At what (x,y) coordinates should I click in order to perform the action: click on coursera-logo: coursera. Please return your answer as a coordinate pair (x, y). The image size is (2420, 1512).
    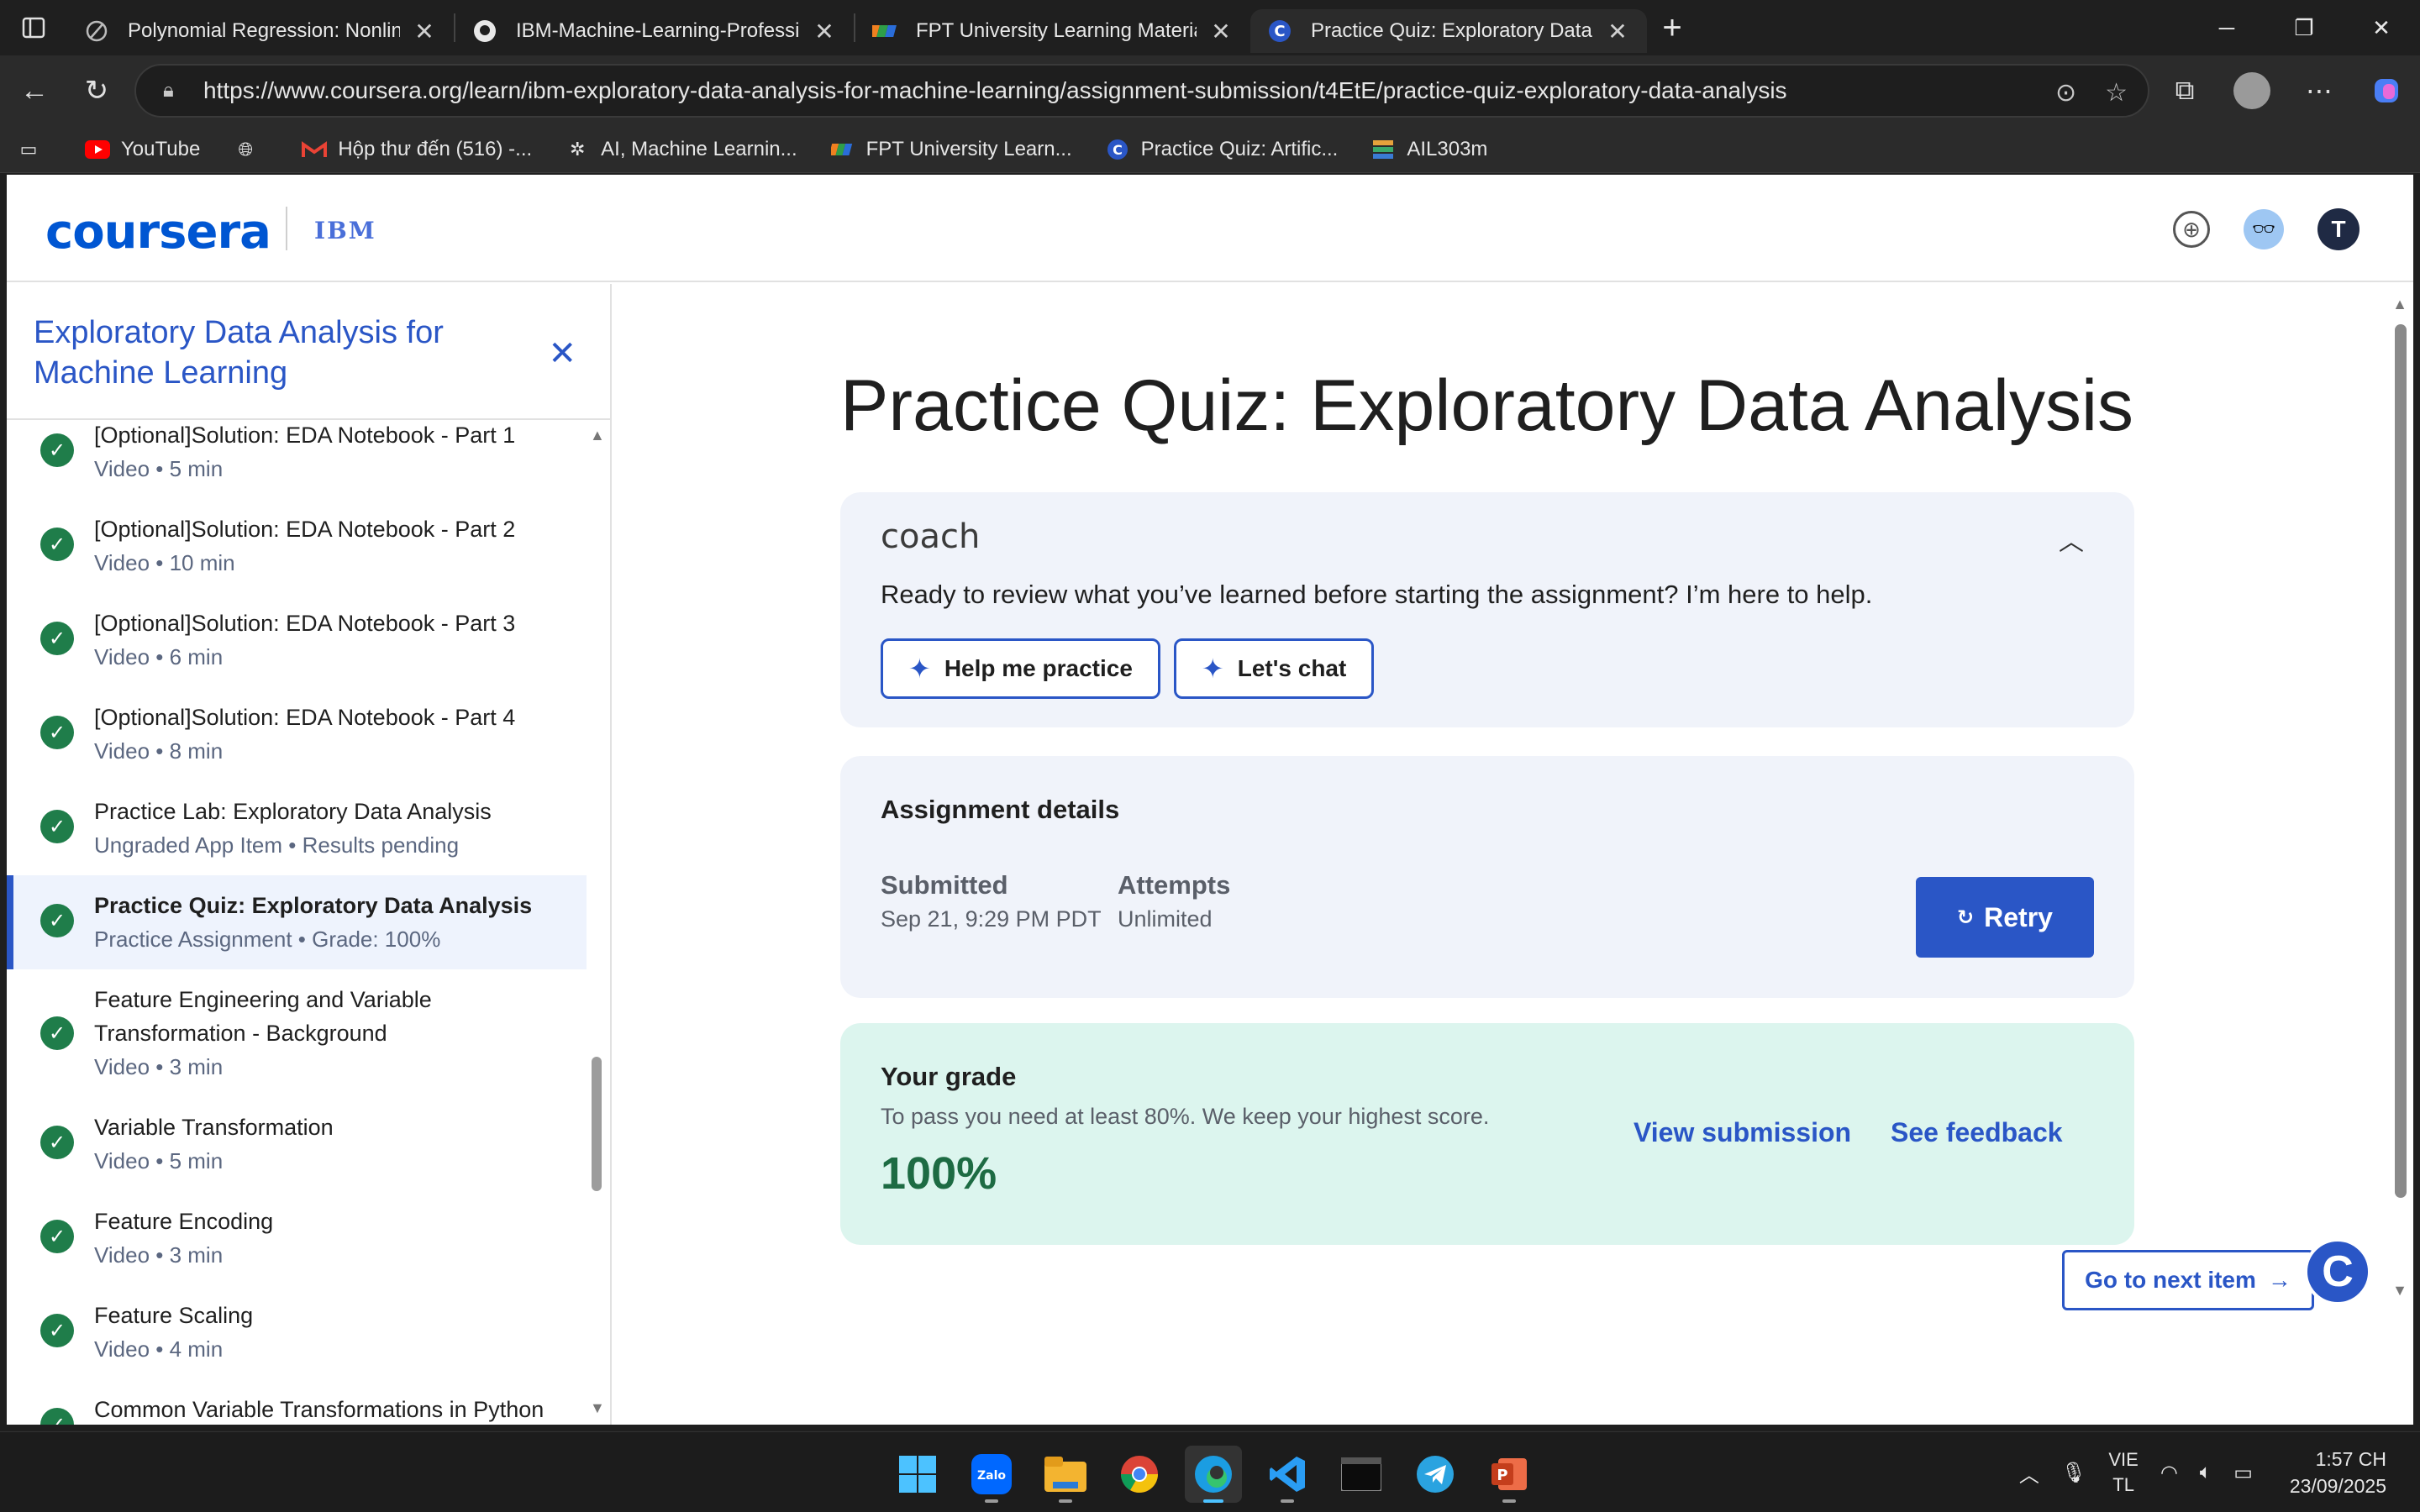
    Looking at the image, I should click on (158, 232).